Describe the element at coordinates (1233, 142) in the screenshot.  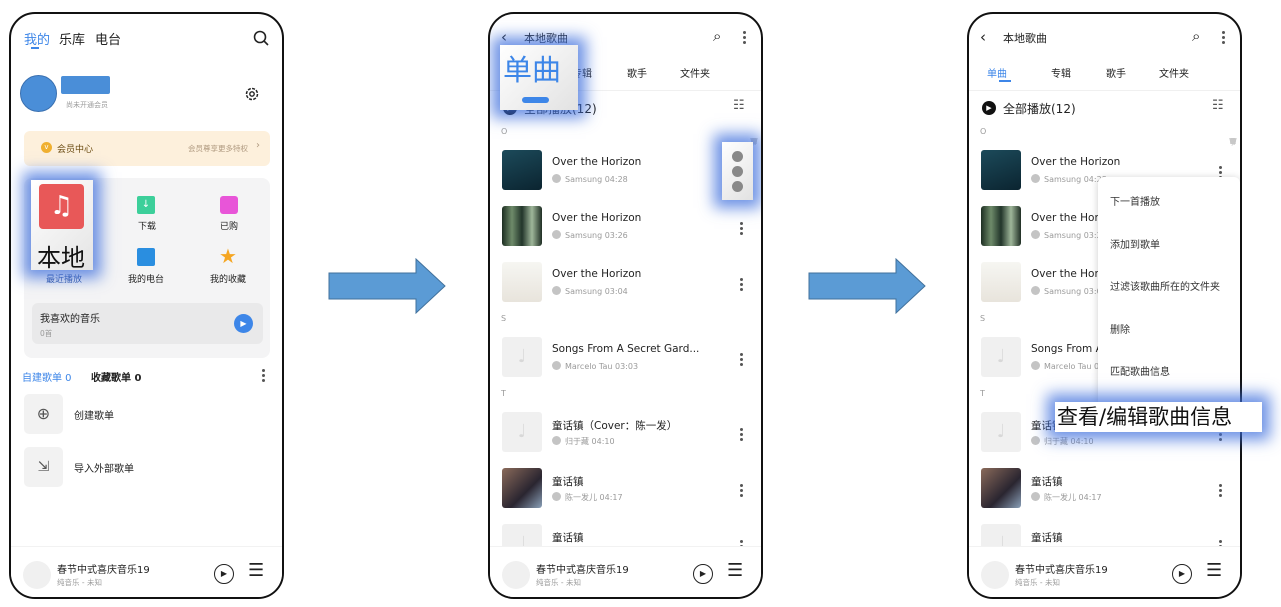
I see `index-letter: #` at that location.